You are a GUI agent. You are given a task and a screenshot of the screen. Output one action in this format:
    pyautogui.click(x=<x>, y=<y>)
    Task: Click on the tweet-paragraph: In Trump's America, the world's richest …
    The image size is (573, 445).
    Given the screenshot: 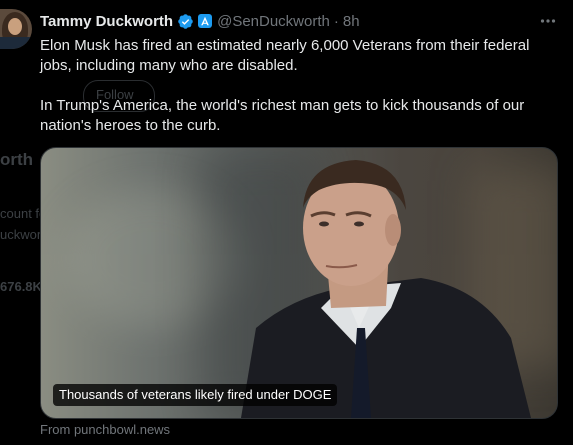 What is the action you would take?
    pyautogui.click(x=282, y=115)
    